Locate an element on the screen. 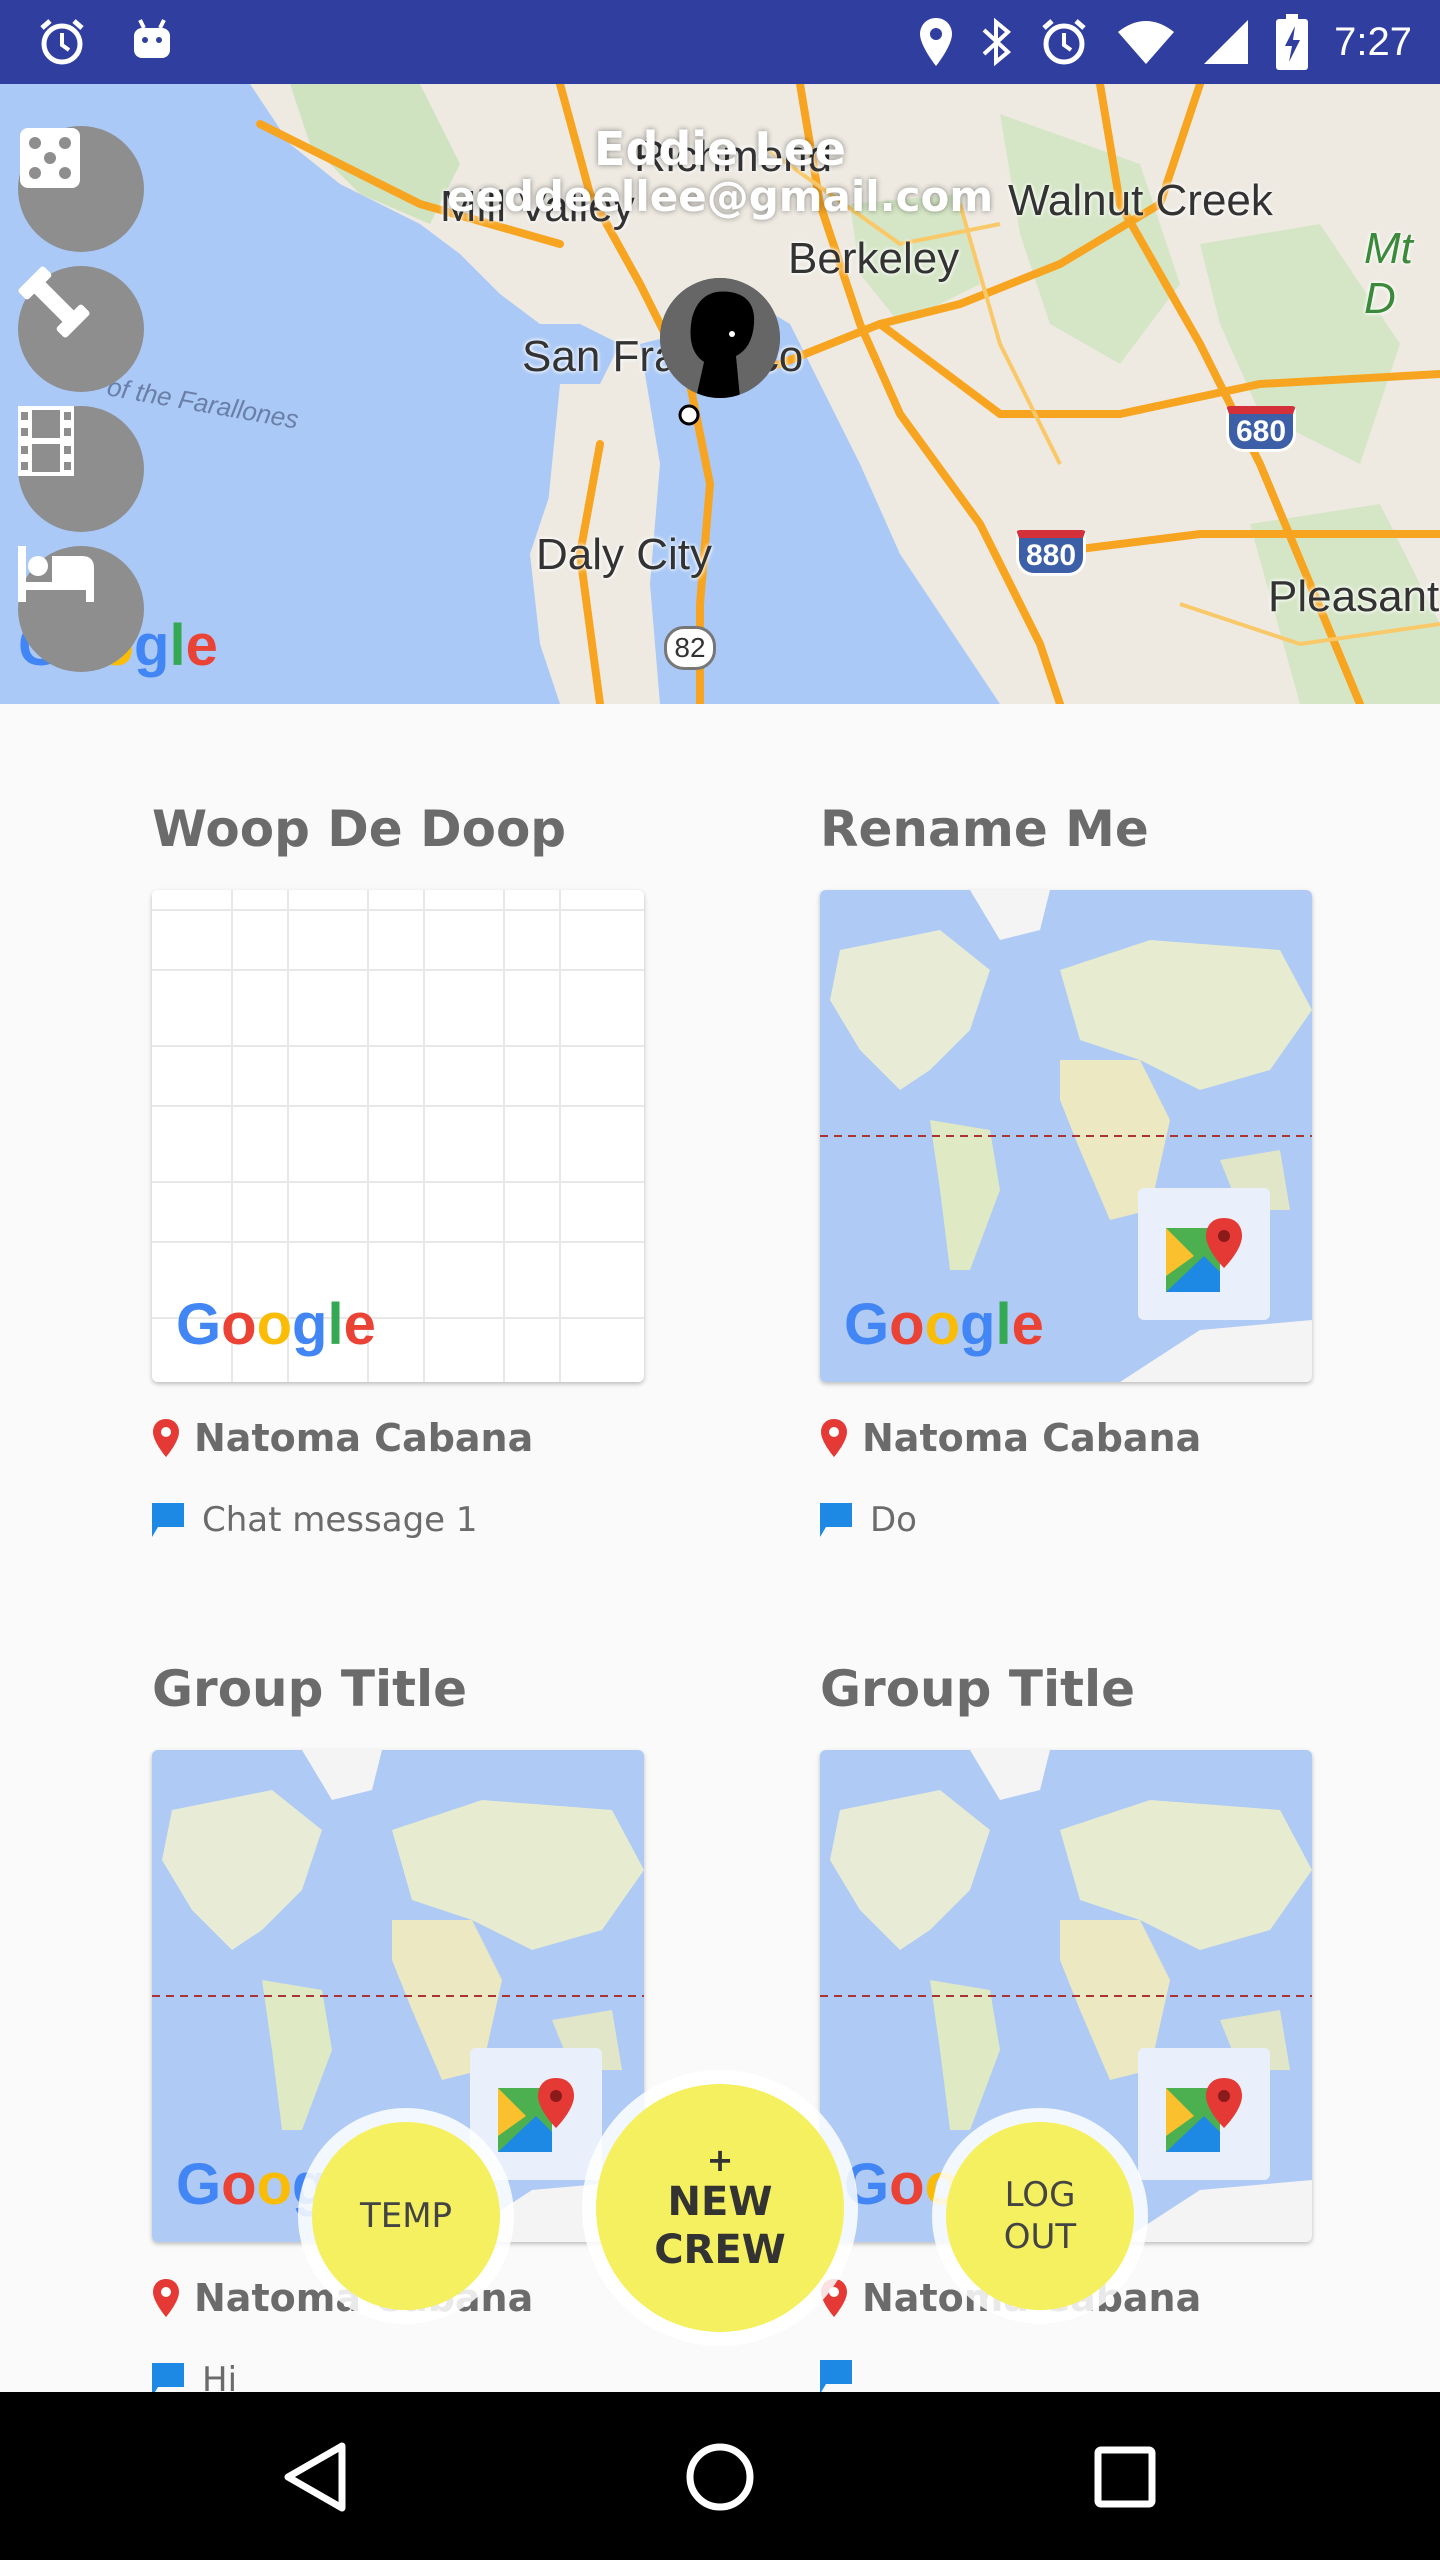 This screenshot has width=1440, height=2560. logout-label-line1: LOG is located at coordinates (1040, 2195).